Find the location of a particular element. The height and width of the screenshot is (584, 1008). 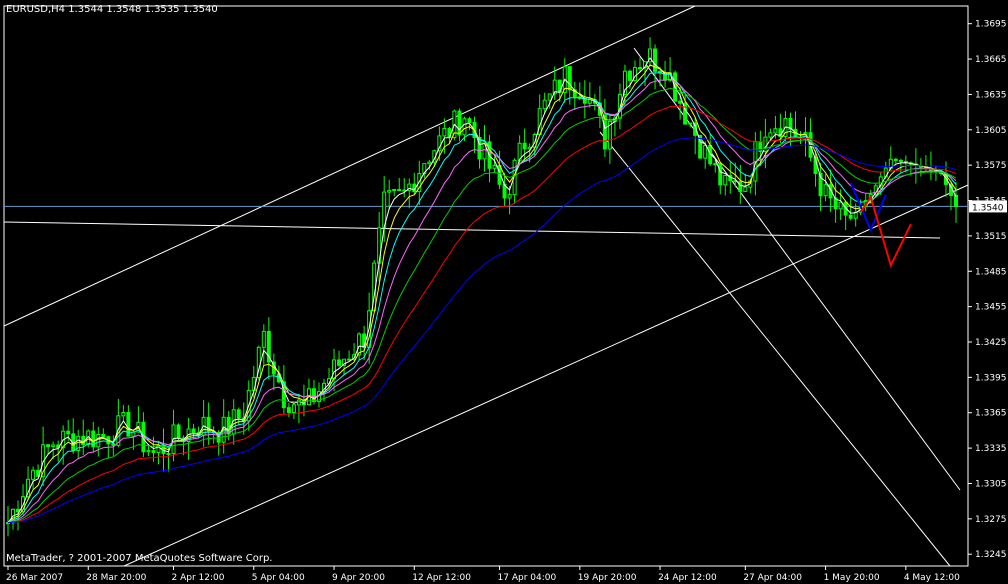

y-tick-label: 1.3605 is located at coordinates (991, 131).